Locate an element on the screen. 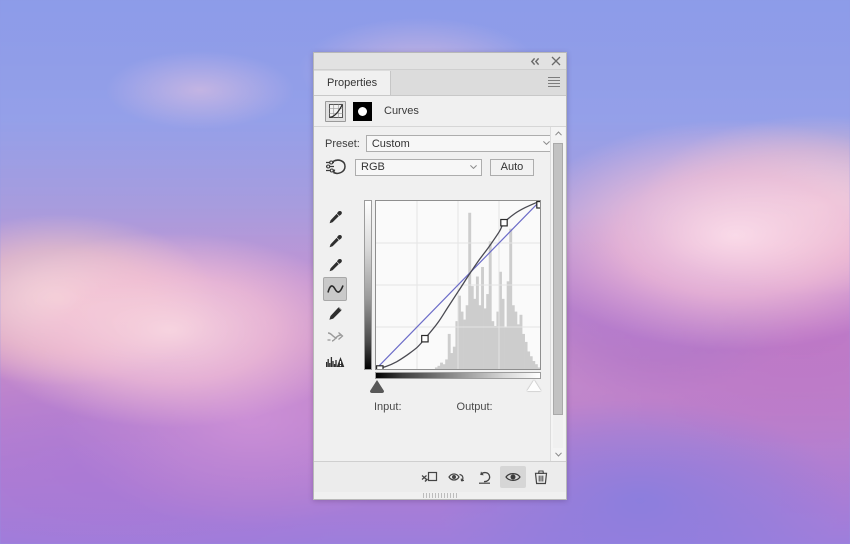 This screenshot has width=850, height=544. panel-vertical-scrollbar is located at coordinates (557, 294).